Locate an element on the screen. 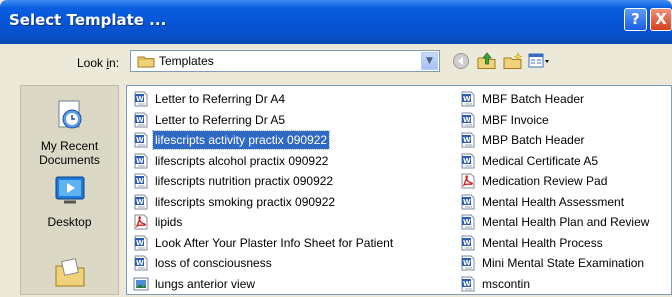 The image size is (672, 297). places-desktop-label: Desktop is located at coordinates (69, 222).